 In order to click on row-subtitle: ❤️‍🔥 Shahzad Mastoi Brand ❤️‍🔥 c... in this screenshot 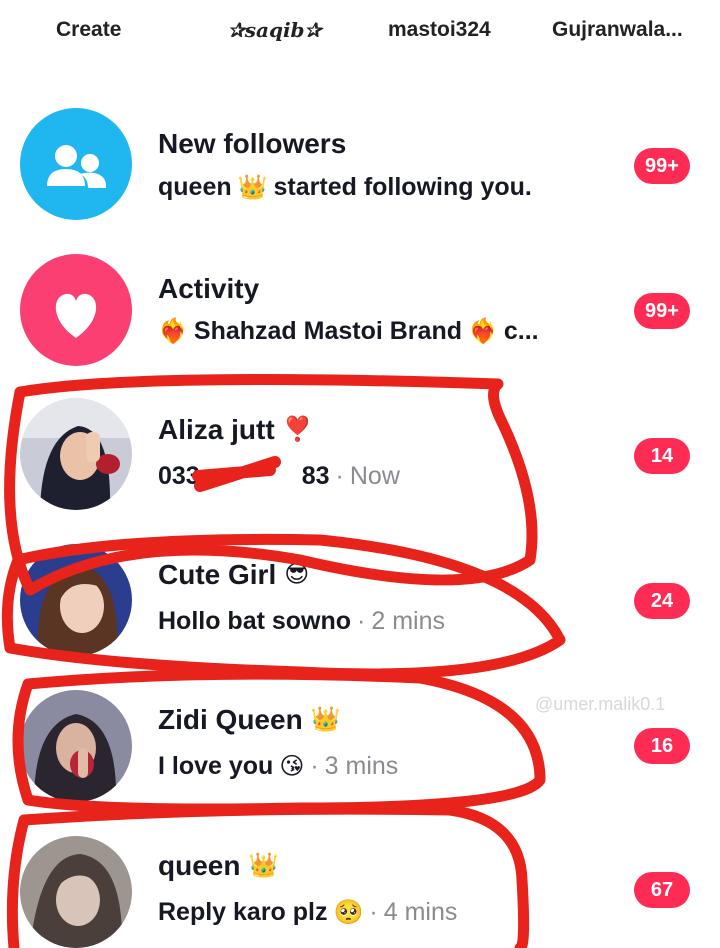, I will do `click(348, 331)`.